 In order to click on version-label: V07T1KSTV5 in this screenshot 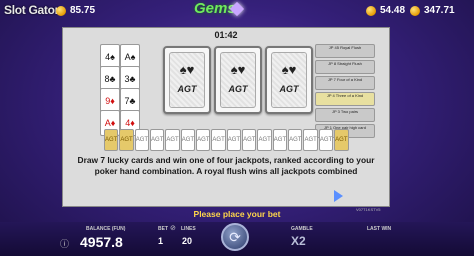, I will do `click(368, 209)`.